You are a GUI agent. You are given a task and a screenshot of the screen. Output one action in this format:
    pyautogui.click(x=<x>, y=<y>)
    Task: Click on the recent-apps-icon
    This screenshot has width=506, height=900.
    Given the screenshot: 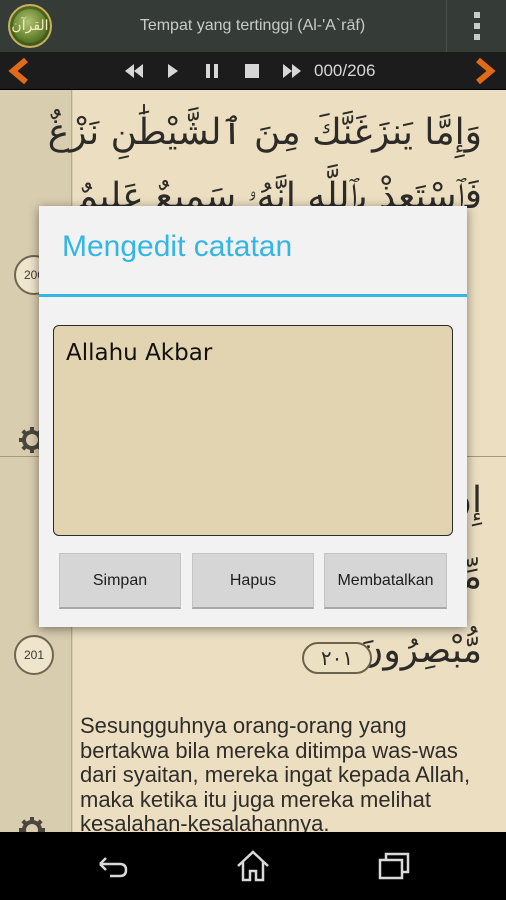 What is the action you would take?
    pyautogui.click(x=394, y=866)
    